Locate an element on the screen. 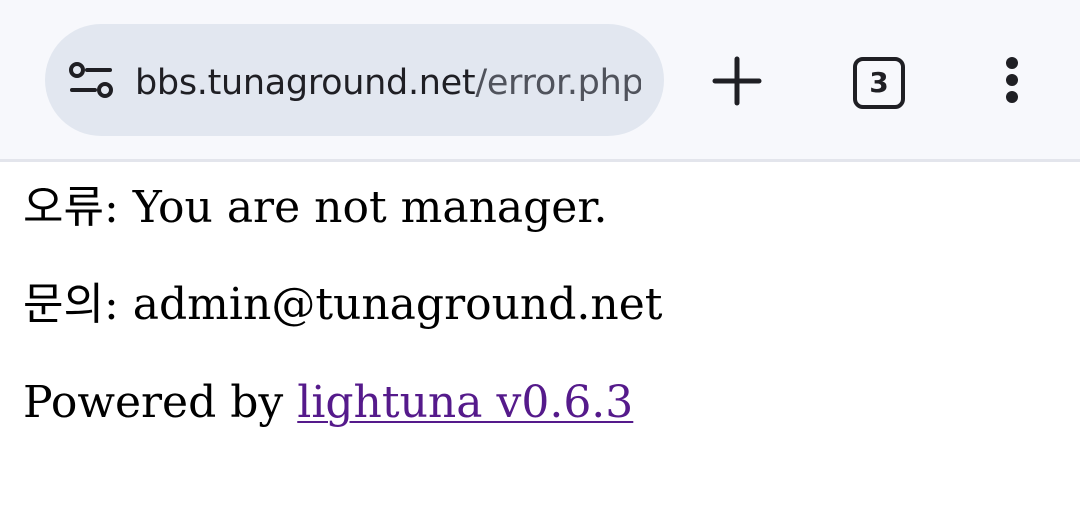  error-line: 오류: You are not manager. is located at coordinates (315, 208).